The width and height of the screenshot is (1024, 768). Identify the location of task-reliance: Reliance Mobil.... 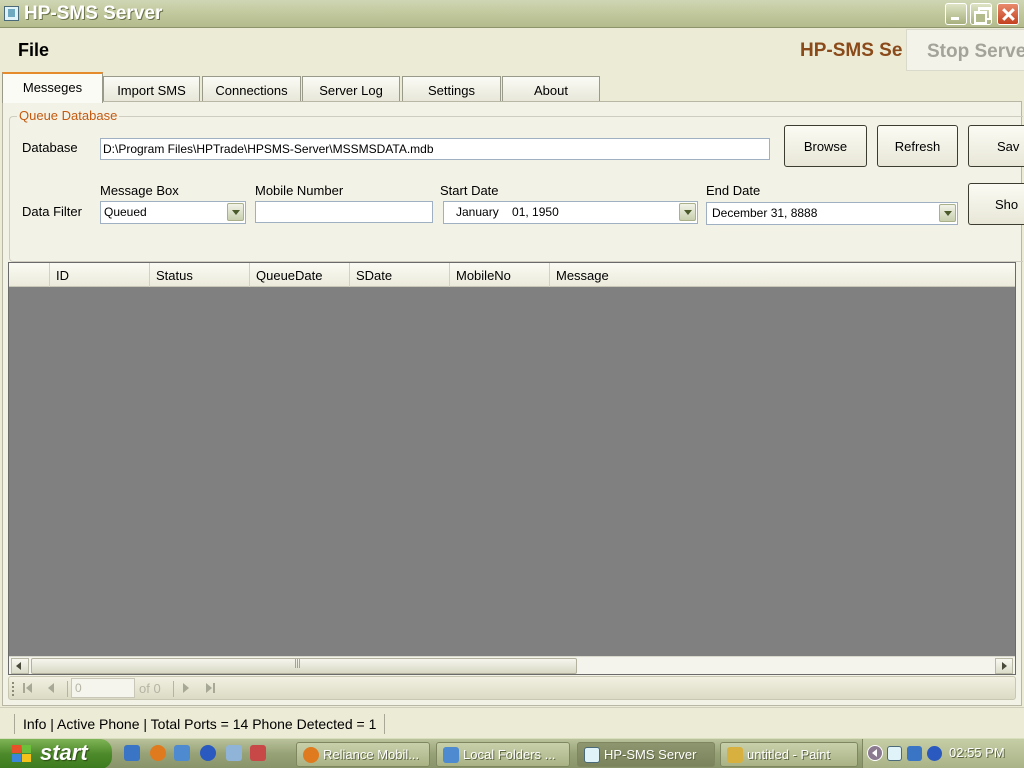
(363, 754).